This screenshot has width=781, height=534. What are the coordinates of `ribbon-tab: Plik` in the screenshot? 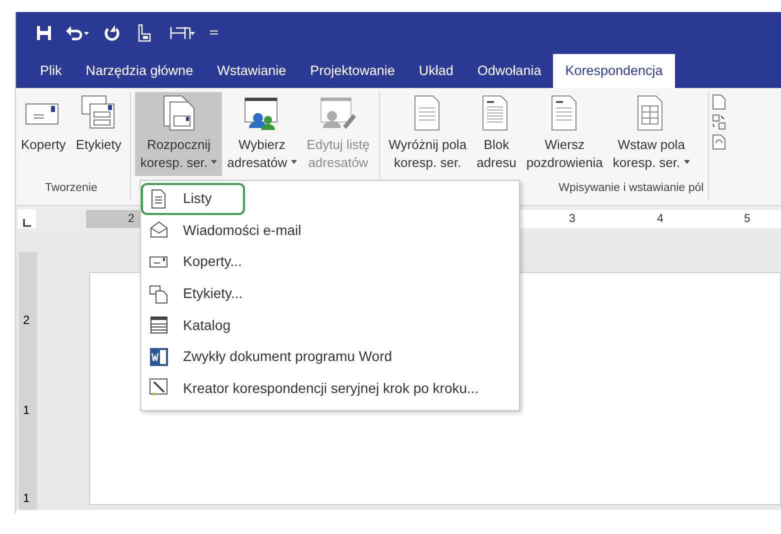 It's located at (51, 71).